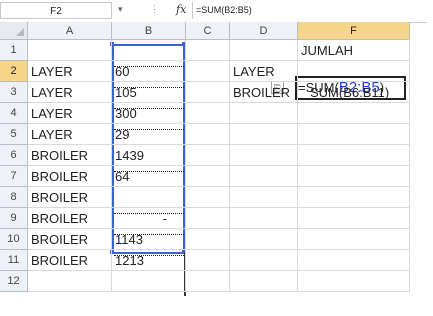 Image resolution: width=433 pixels, height=316 pixels. I want to click on row-header-3: 3, so click(14, 92).